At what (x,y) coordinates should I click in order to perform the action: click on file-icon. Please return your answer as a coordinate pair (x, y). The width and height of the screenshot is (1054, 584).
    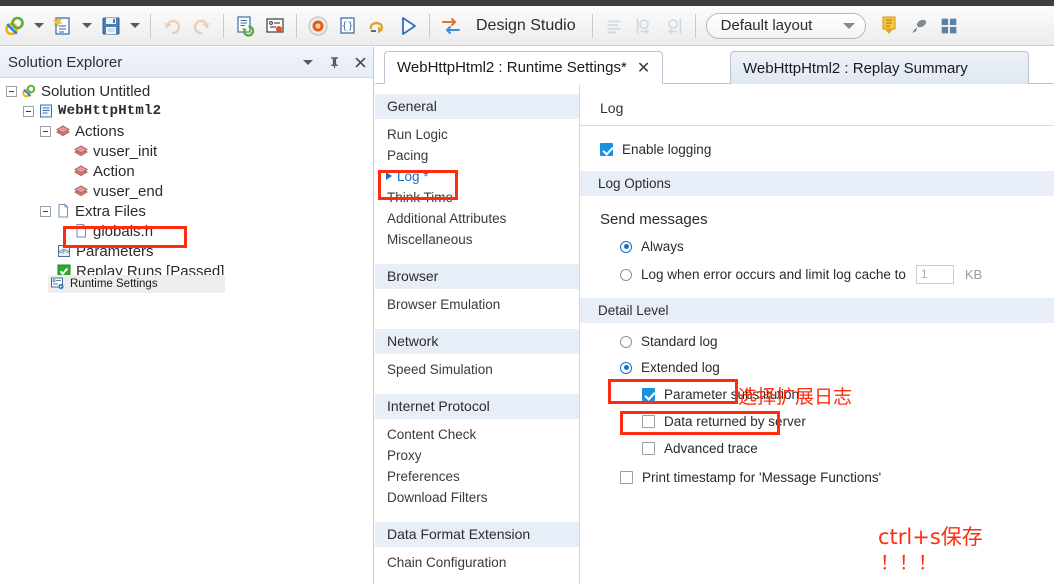
    Looking at the image, I should click on (81, 231).